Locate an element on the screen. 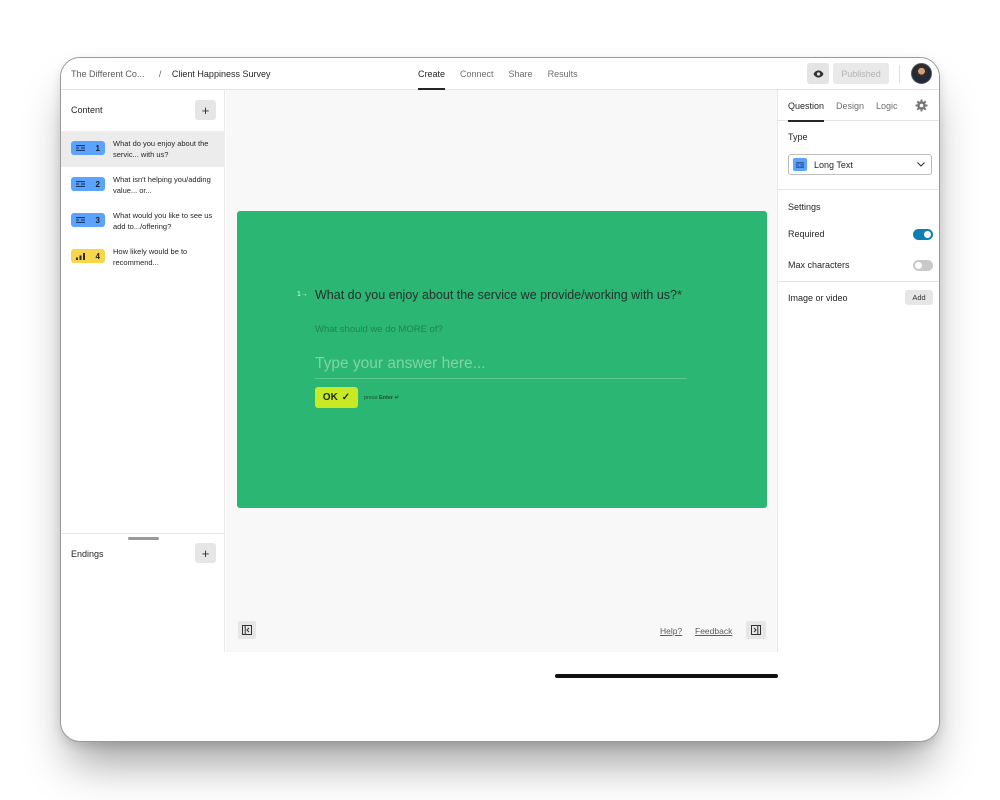 This screenshot has height=800, width=1000. add-ending-button: + is located at coordinates (205, 553).